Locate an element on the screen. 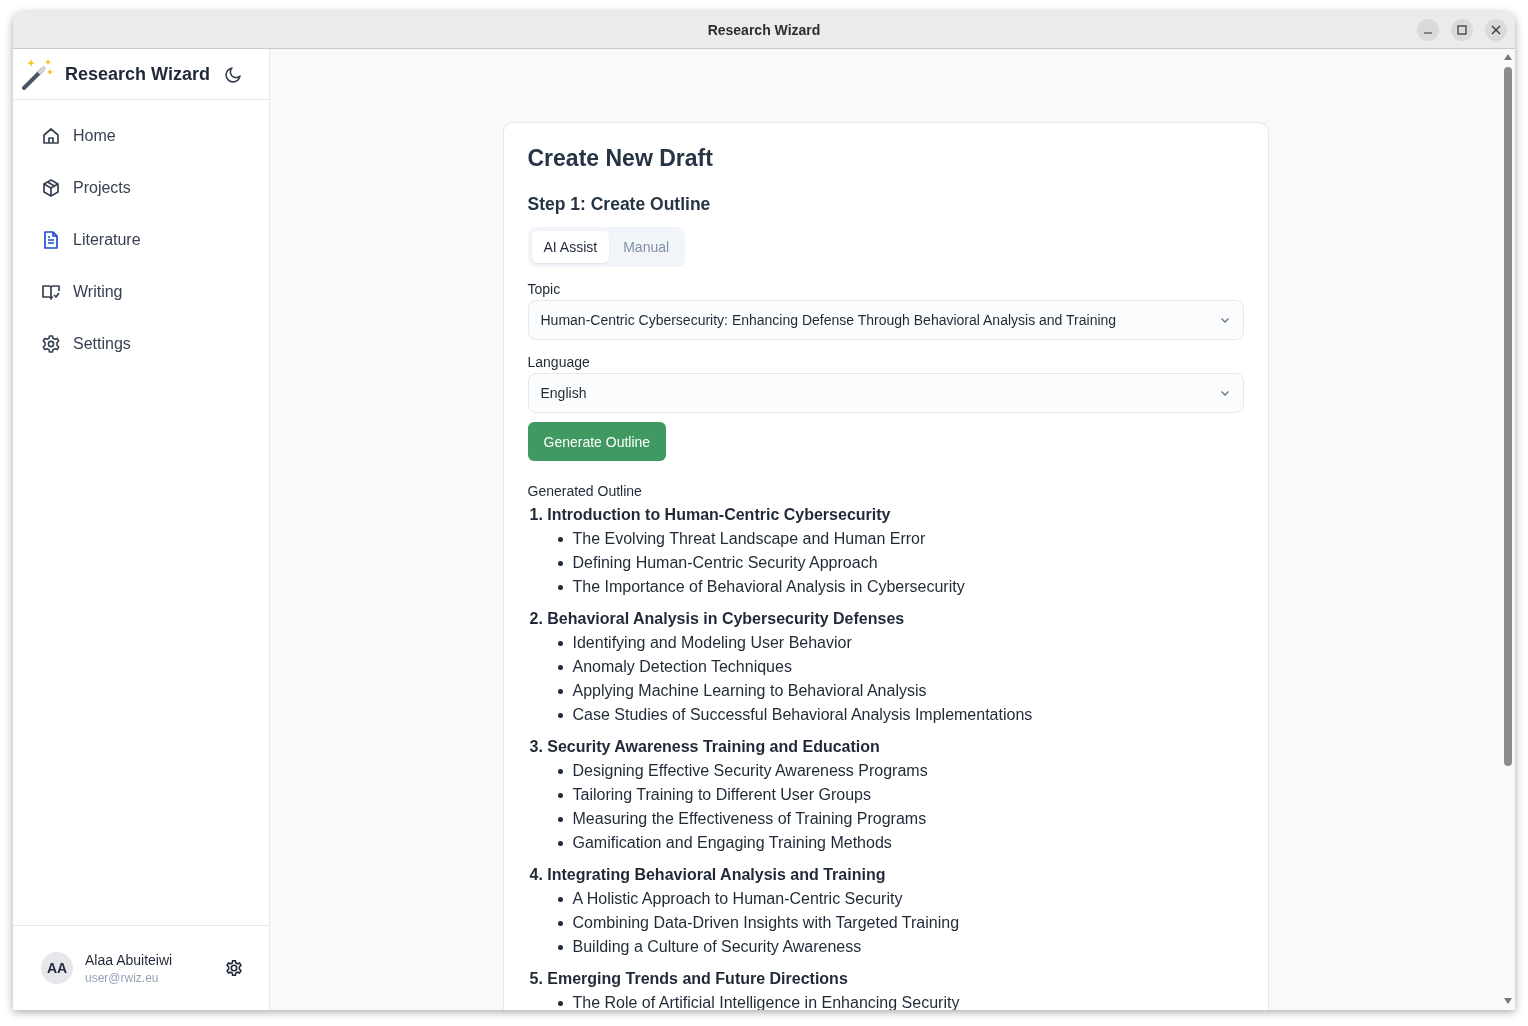 The height and width of the screenshot is (1026, 1528). section-label: Generated Outline is located at coordinates (585, 491).